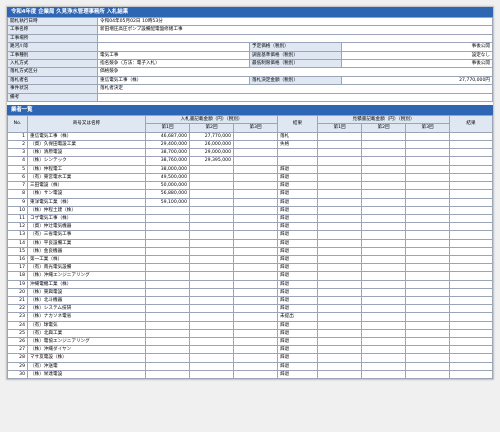 The image size is (500, 432). Describe the element at coordinates (384, 128) in the screenshot. I see `col-est-round-2: 第2回` at that location.